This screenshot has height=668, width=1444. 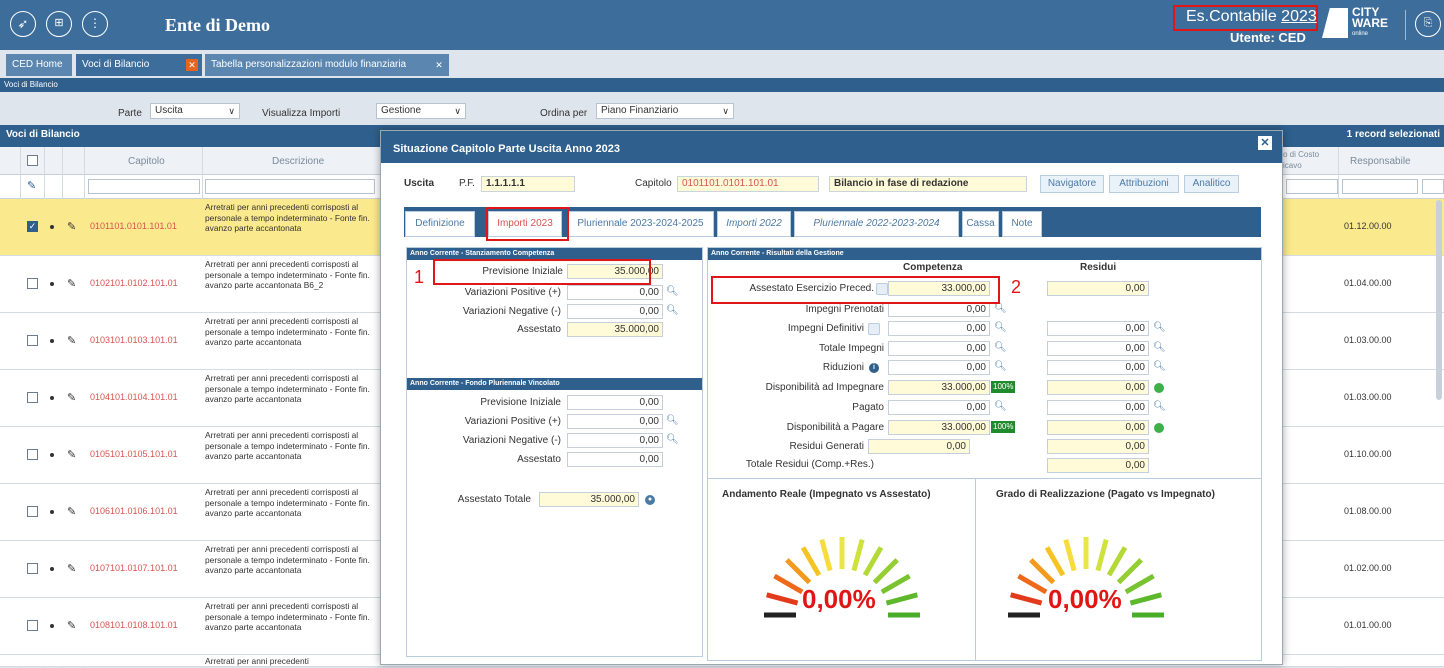 I want to click on edit-filter-icon: ✎, so click(x=31, y=185).